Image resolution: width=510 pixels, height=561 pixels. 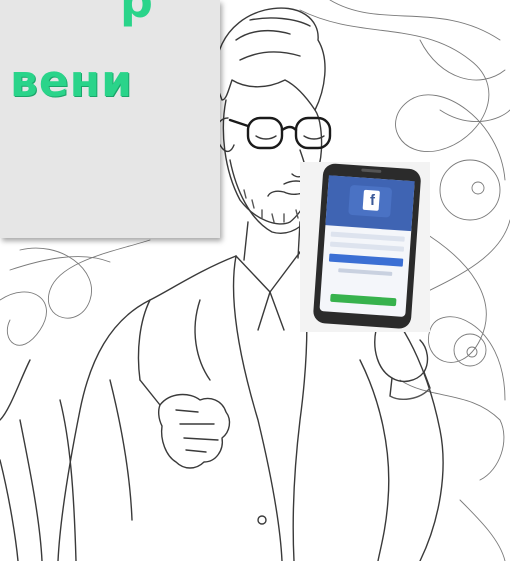 What do you see at coordinates (194, 431) in the screenshot?
I see `left-hand` at bounding box center [194, 431].